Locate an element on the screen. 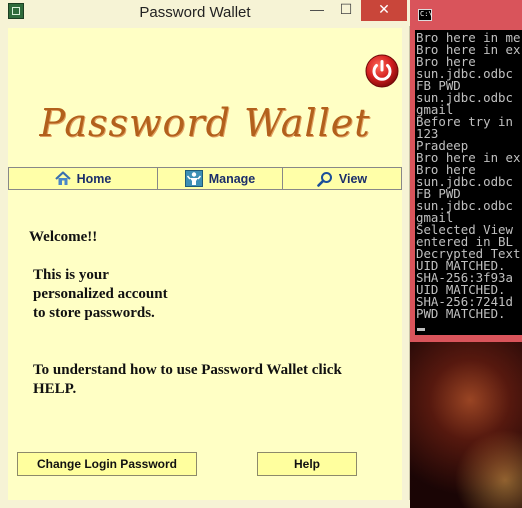  home-icon is located at coordinates (62, 178).